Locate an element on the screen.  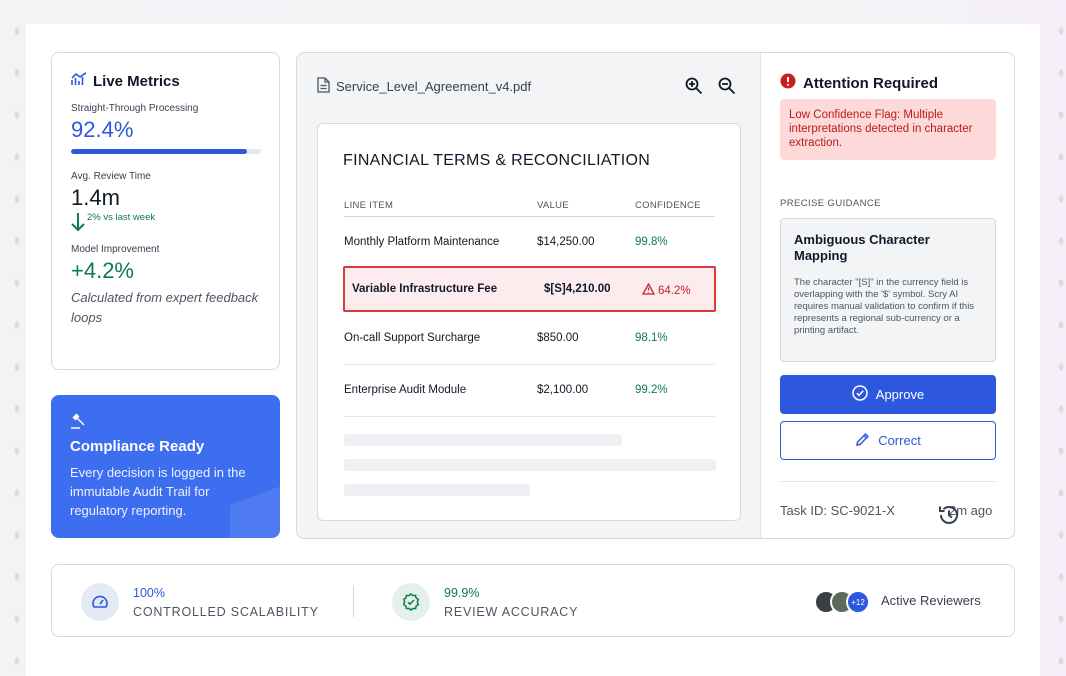
review-time-trend: 2% vs last week is located at coordinates (165, 224).